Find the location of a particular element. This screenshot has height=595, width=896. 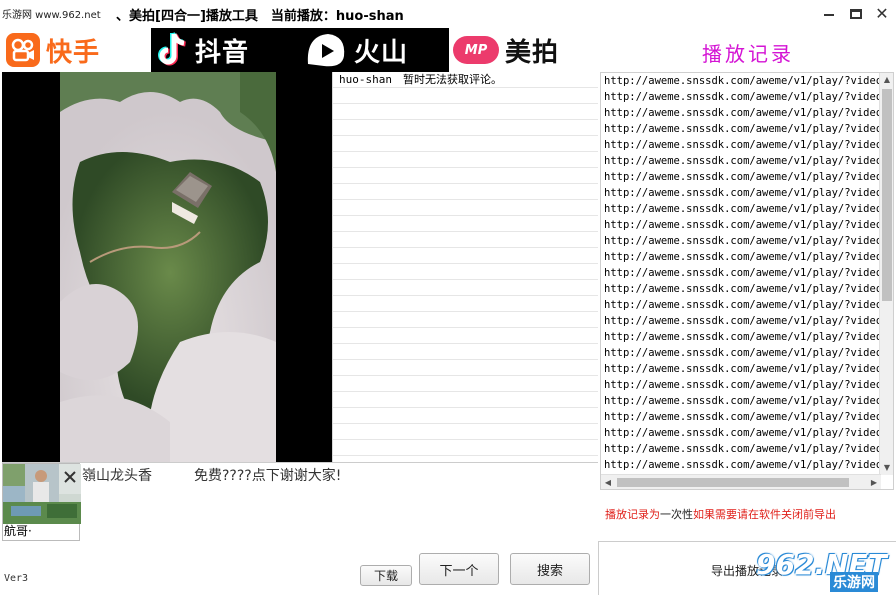

scroll-down-icon: ▼ is located at coordinates (886, 468).